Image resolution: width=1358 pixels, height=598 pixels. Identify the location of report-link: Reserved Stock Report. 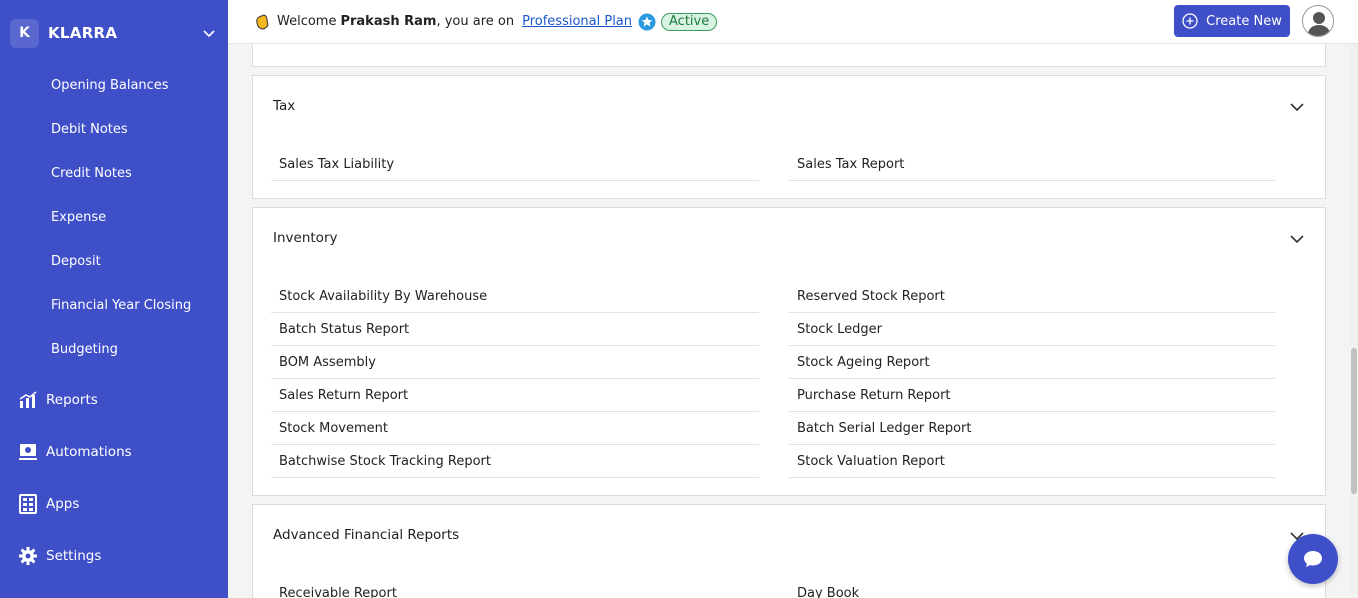
(1032, 296).